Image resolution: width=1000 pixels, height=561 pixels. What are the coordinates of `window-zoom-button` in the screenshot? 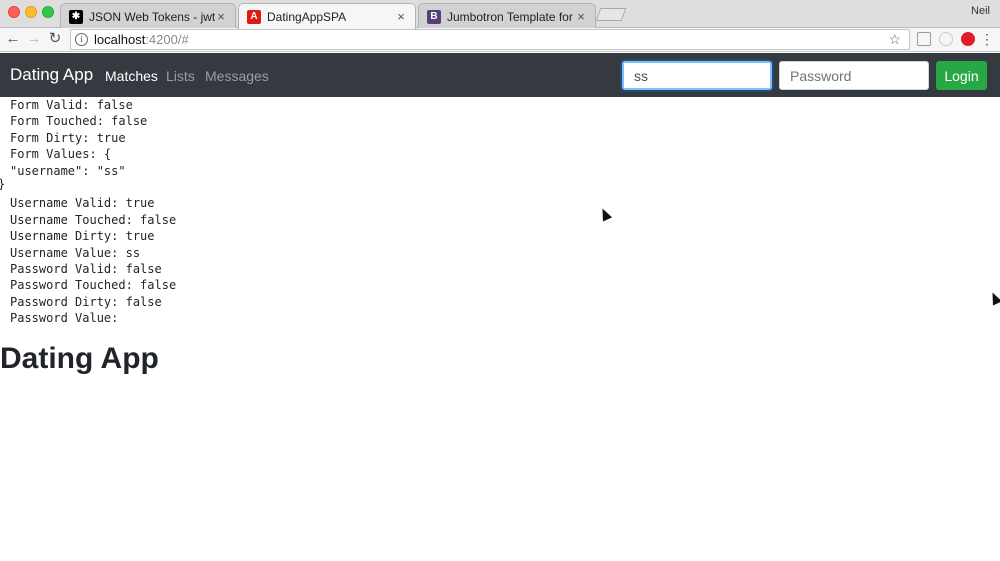 It's located at (48, 12).